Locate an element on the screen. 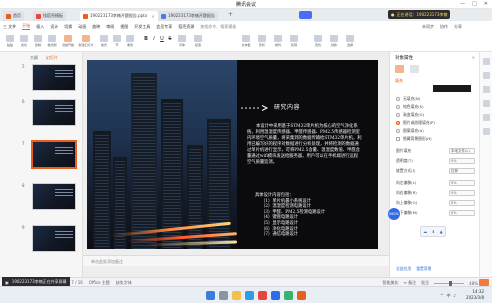  offset-up-input: 0% is located at coordinates (462, 203).